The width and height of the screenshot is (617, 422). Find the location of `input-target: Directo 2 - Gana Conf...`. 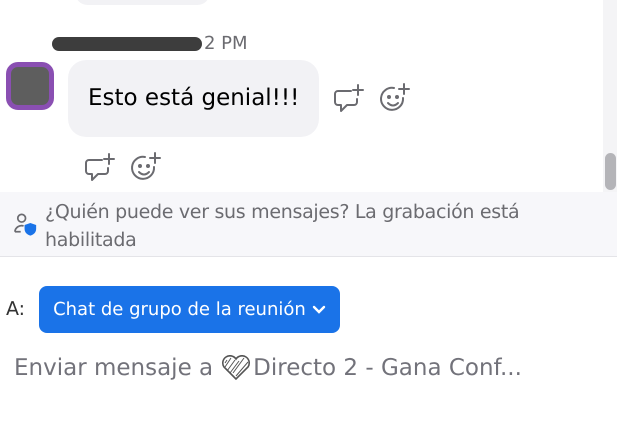

input-target: Directo 2 - Gana Conf... is located at coordinates (387, 368).